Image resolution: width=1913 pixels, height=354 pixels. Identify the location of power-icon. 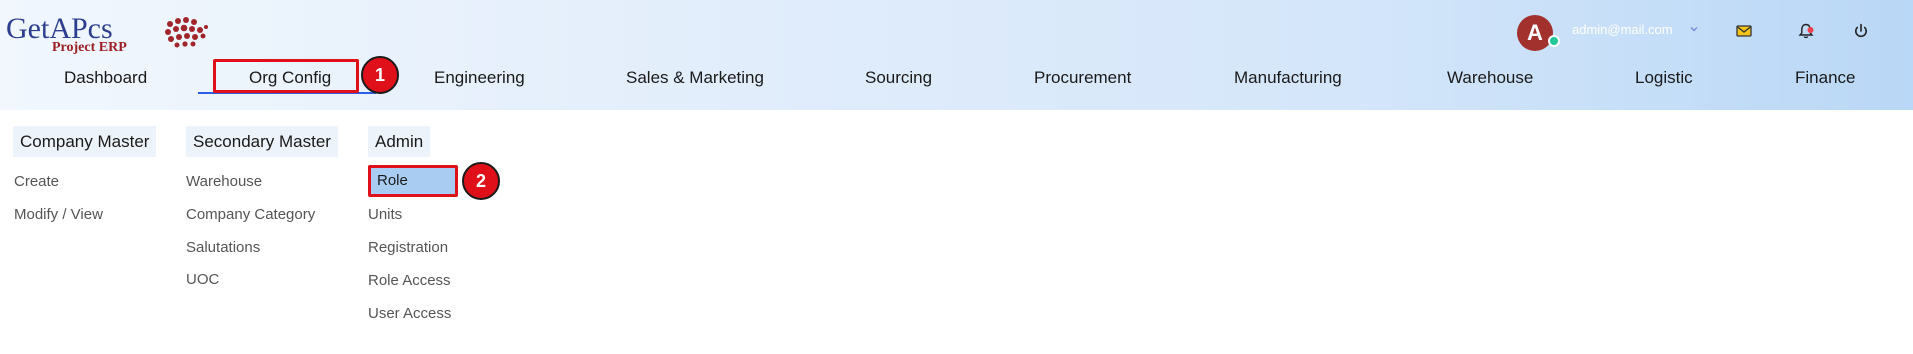
(1861, 31).